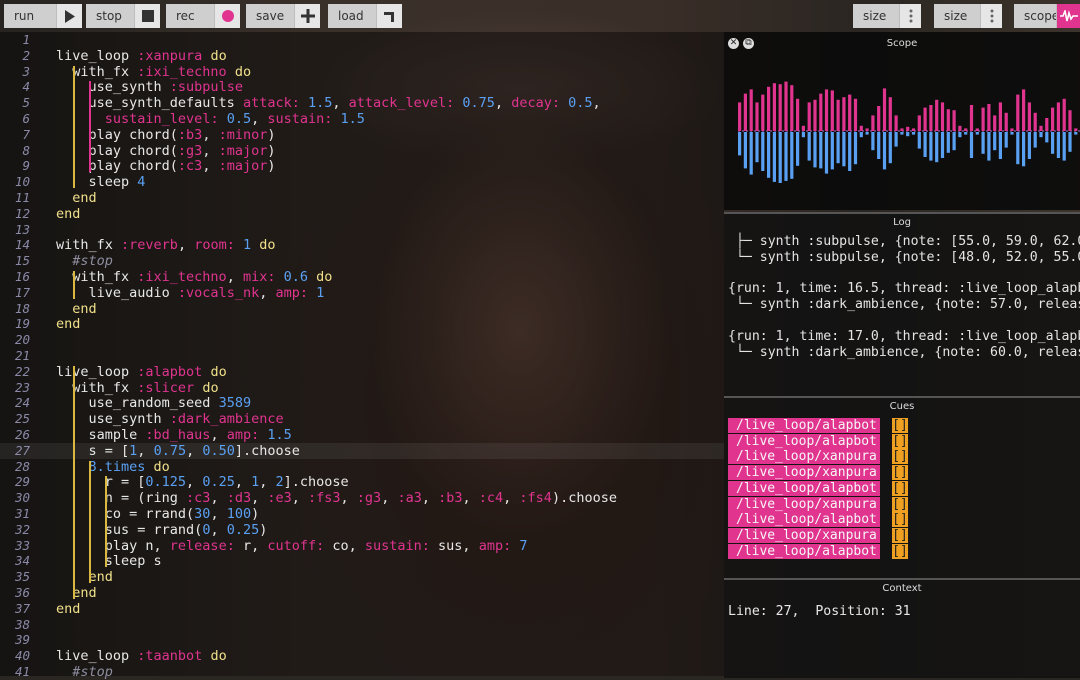  What do you see at coordinates (362, 403) in the screenshot?
I see `code-line: 24 use_random_seed 3589` at bounding box center [362, 403].